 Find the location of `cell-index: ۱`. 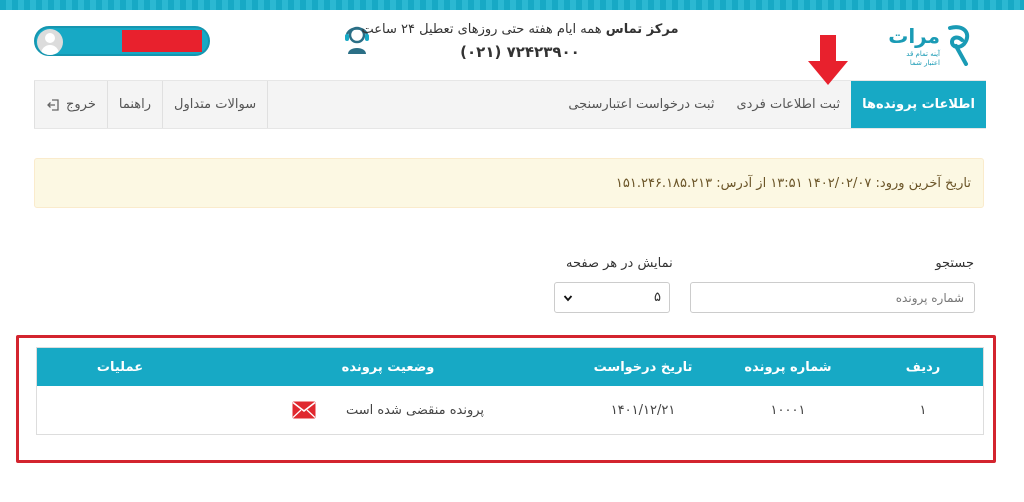

cell-index: ۱ is located at coordinates (923, 410).